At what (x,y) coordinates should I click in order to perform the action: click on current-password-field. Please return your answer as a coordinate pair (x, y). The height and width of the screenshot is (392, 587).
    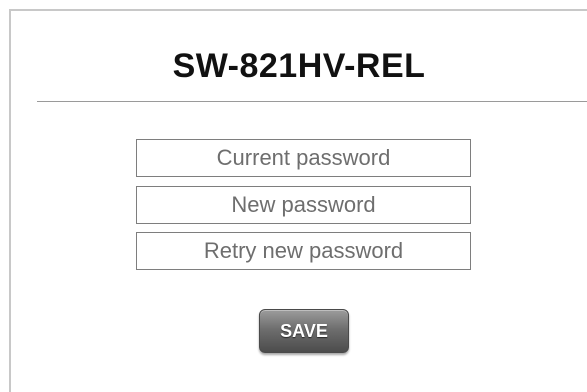
    Looking at the image, I should click on (303, 158).